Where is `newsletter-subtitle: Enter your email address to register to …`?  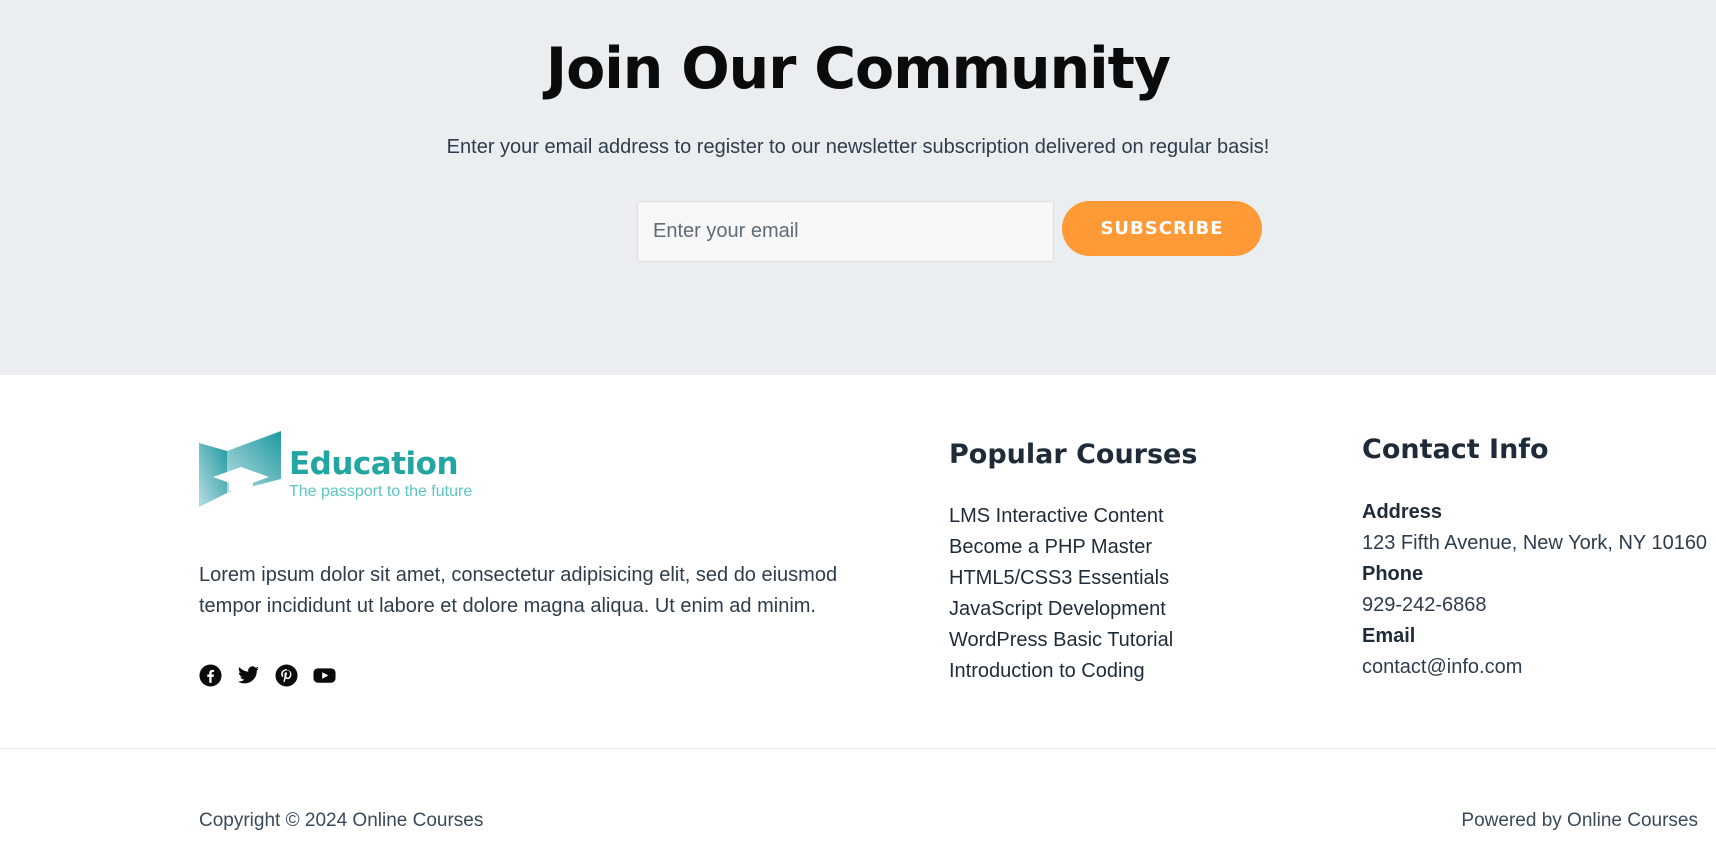
newsletter-subtitle: Enter your email address to register to … is located at coordinates (858, 147).